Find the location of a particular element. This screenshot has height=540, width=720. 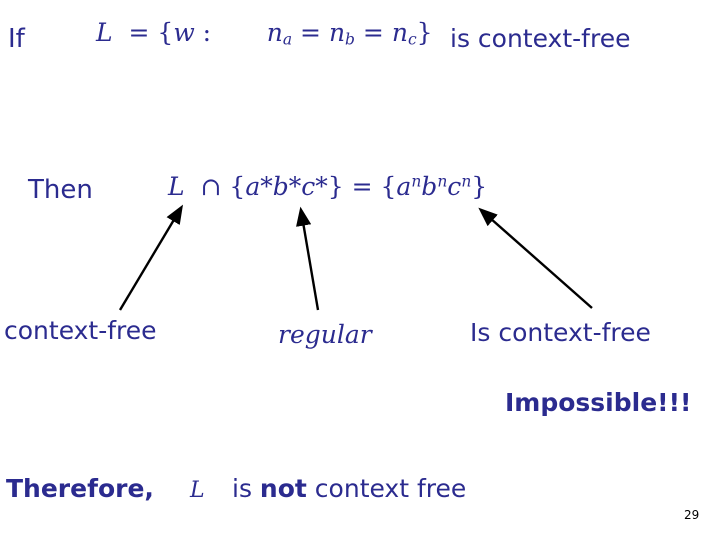

conclusion-emphasis: not is located at coordinates (283, 488).